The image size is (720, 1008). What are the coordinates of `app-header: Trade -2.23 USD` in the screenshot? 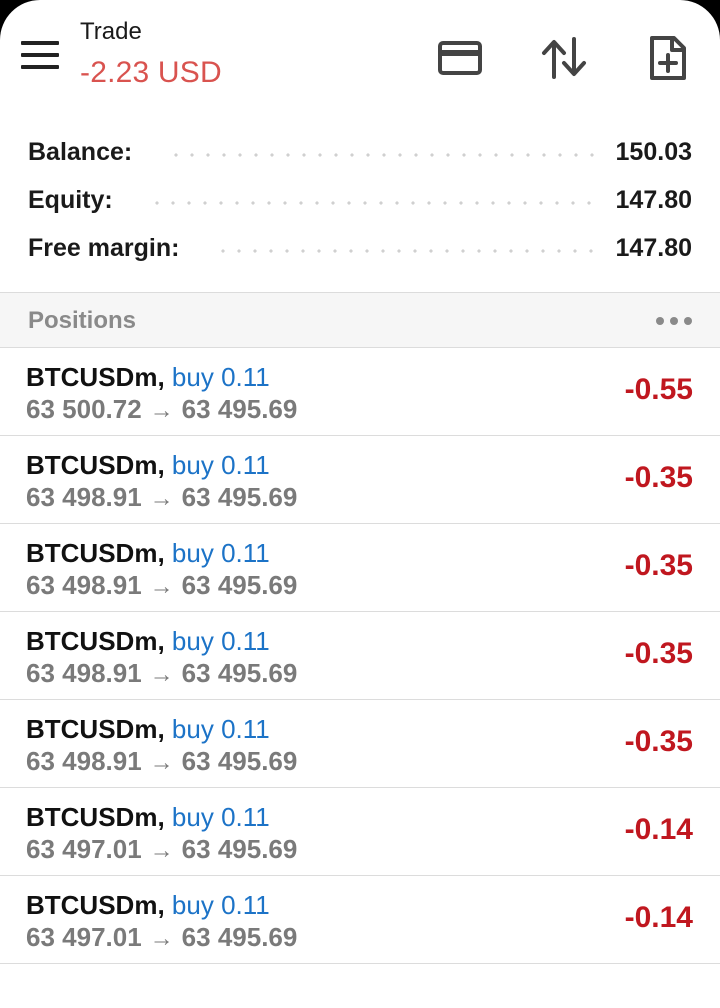 It's located at (360, 55).